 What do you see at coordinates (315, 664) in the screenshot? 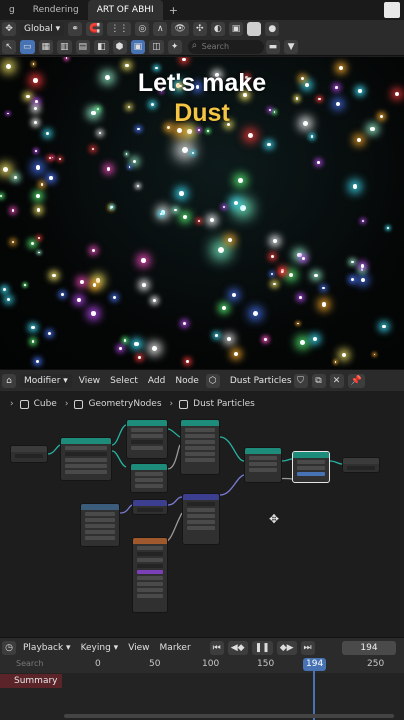
I see `playhead-frame-label: 194` at bounding box center [315, 664].